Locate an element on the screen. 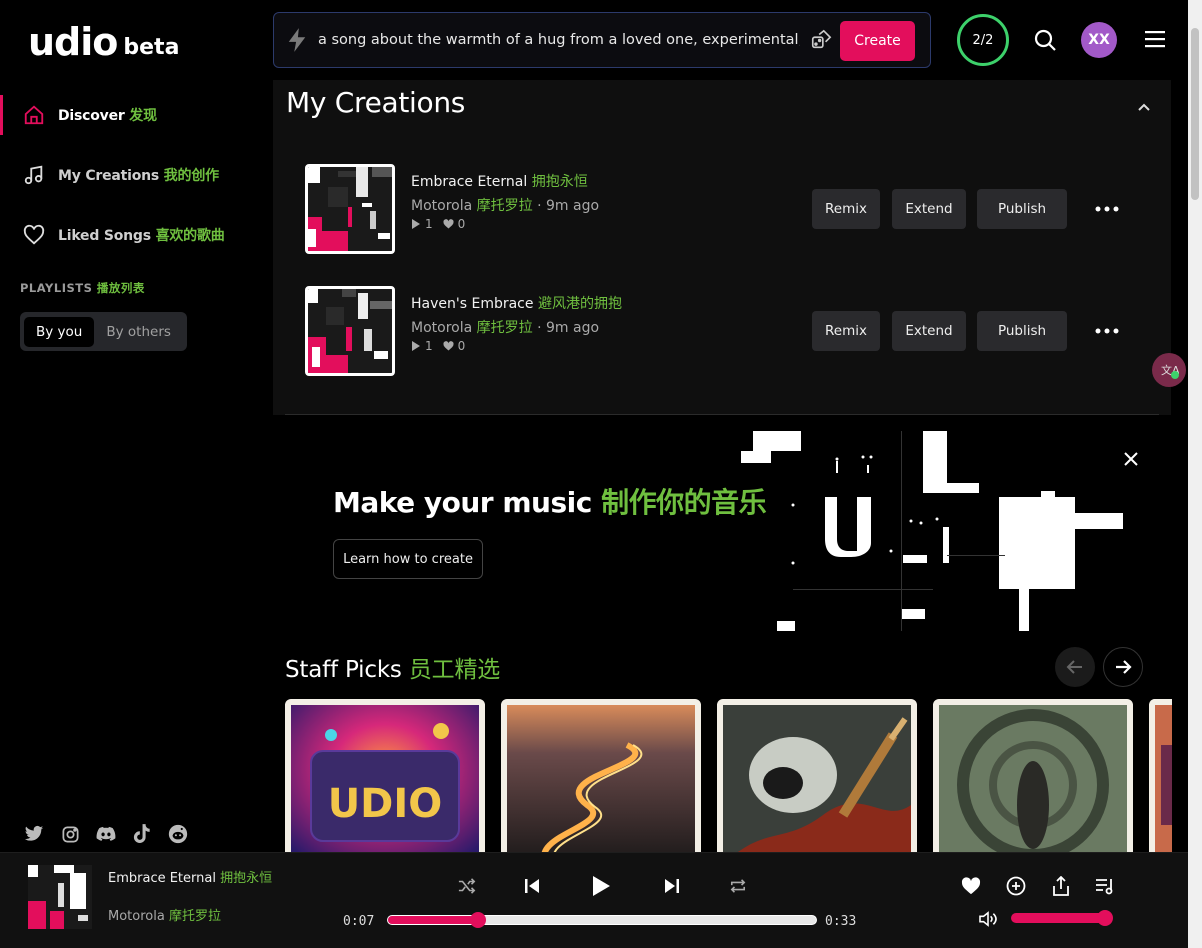 The image size is (1202, 948). tiktok-icon is located at coordinates (142, 834).